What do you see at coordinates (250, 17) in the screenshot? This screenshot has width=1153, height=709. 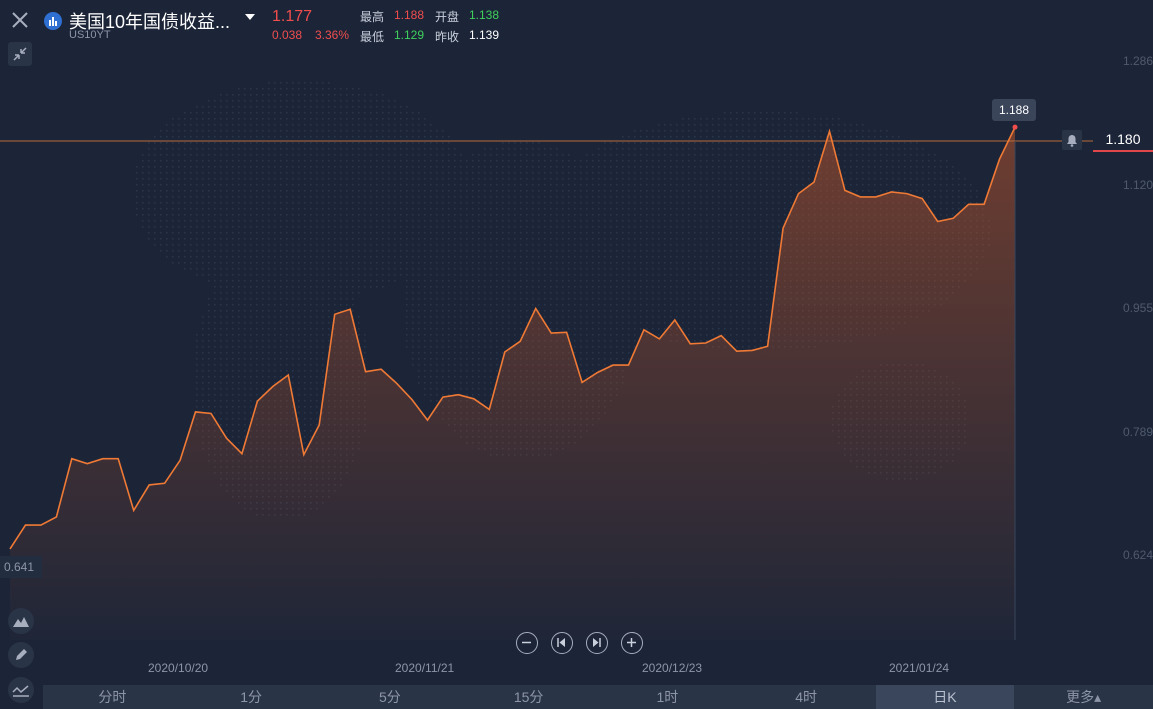 I see `chevron-down-icon` at bounding box center [250, 17].